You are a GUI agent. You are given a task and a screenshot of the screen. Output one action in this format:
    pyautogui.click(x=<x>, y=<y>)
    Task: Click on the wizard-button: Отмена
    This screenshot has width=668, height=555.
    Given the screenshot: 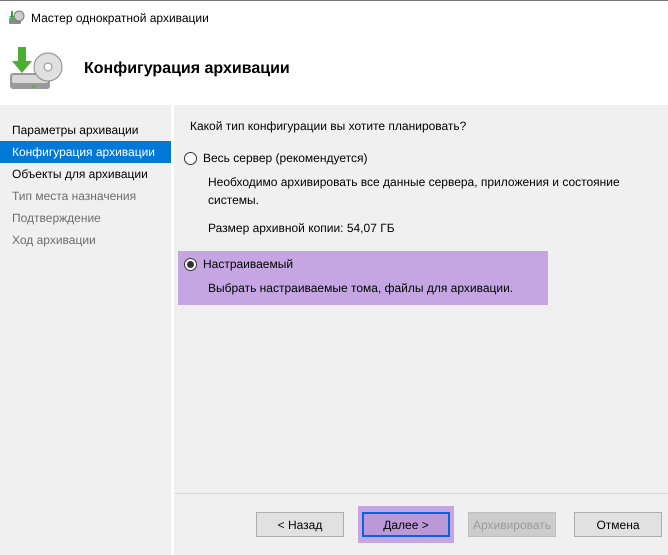 What is the action you would take?
    pyautogui.click(x=618, y=524)
    